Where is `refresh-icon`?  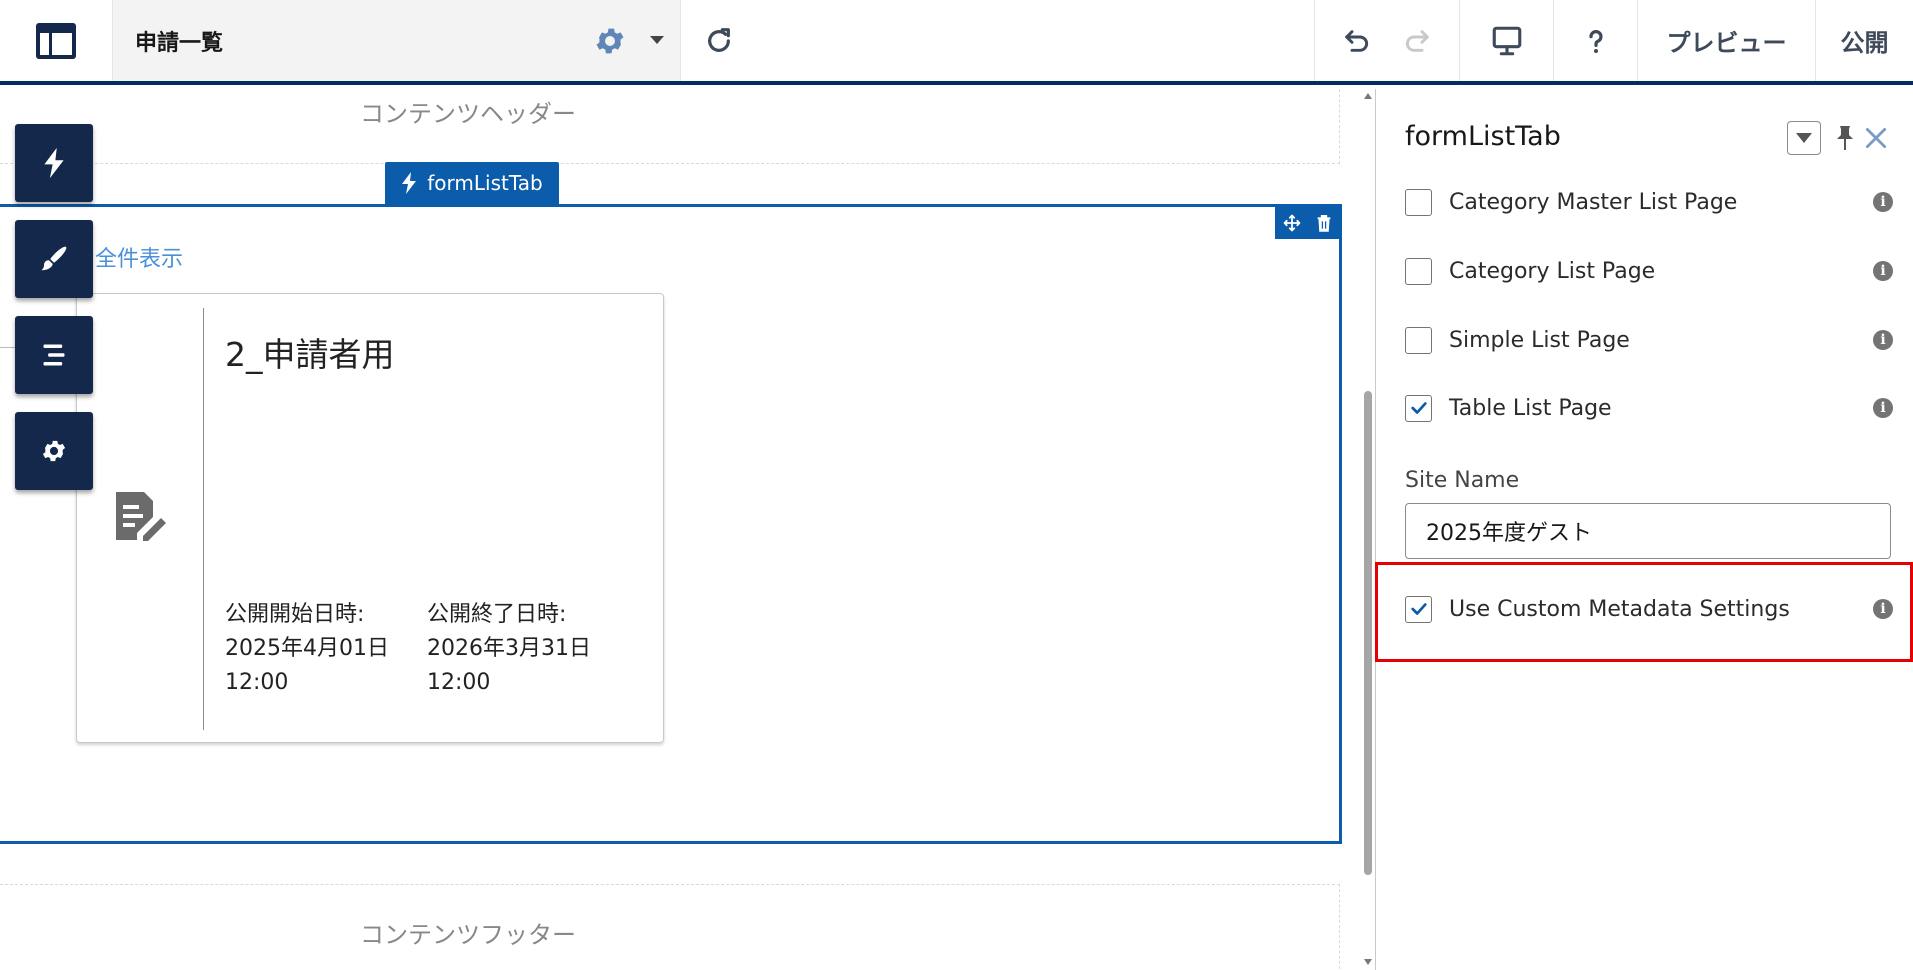 refresh-icon is located at coordinates (718, 39).